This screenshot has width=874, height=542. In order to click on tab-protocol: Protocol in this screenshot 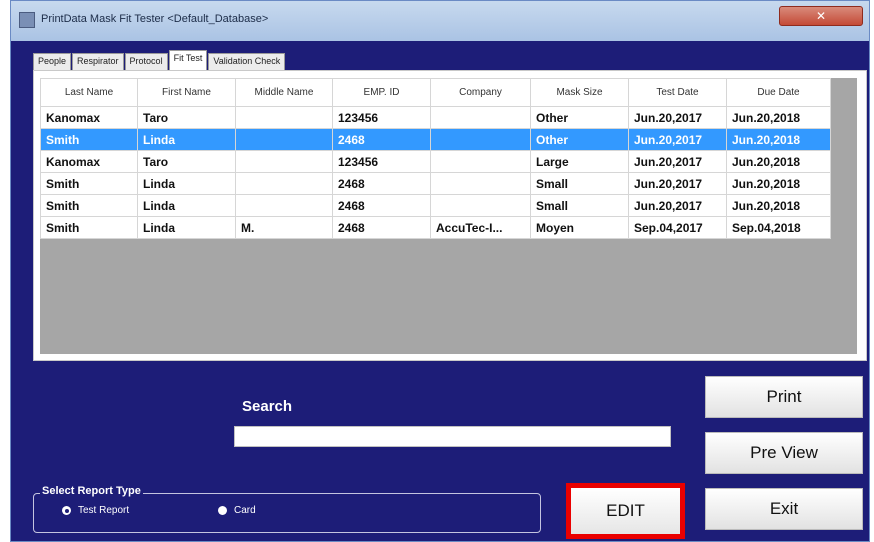, I will do `click(146, 61)`.